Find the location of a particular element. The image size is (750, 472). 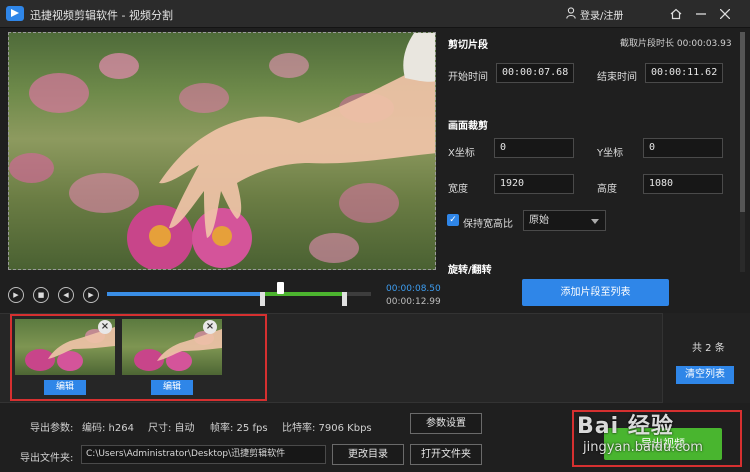

height-input: 1080 is located at coordinates (683, 184).